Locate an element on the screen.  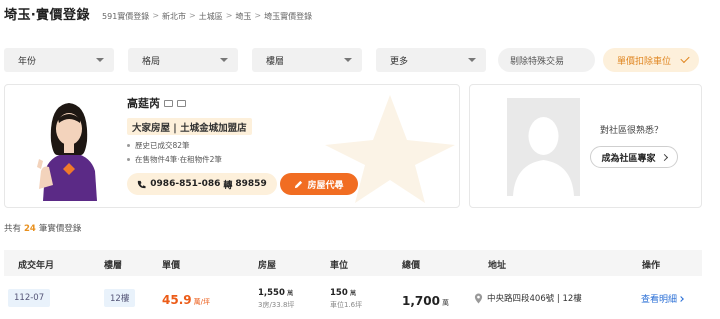
layout-select: 格局 is located at coordinates (183, 60).